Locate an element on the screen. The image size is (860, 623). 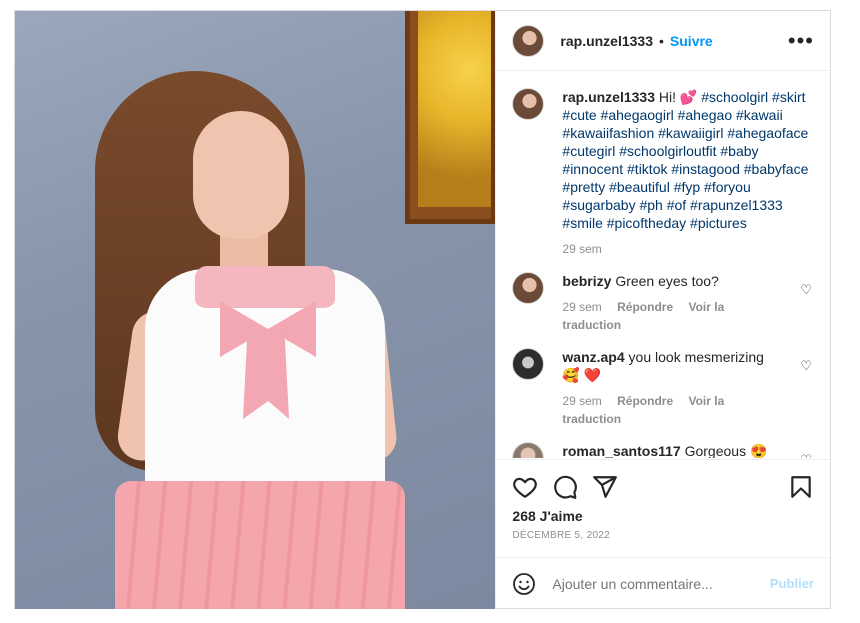
wall-painting is located at coordinates (450, 117).